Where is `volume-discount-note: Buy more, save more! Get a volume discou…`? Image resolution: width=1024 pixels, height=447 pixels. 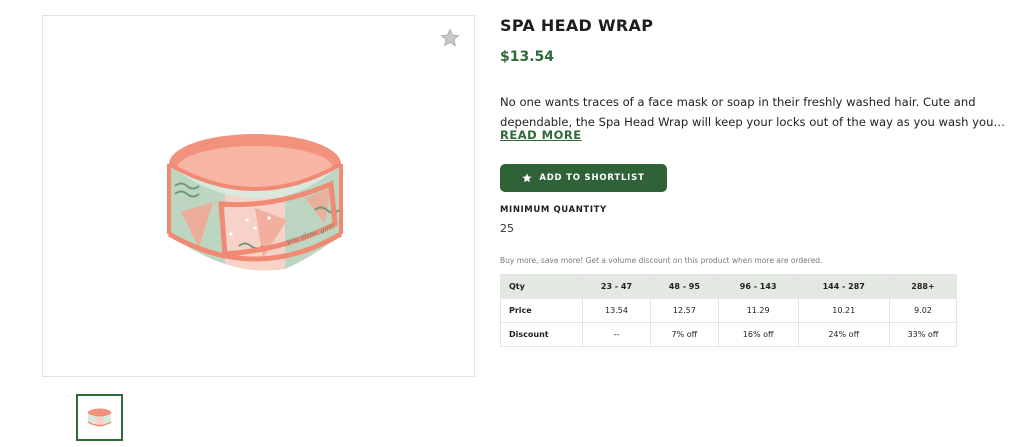 volume-discount-note: Buy more, save more! Get a volume discou… is located at coordinates (661, 260).